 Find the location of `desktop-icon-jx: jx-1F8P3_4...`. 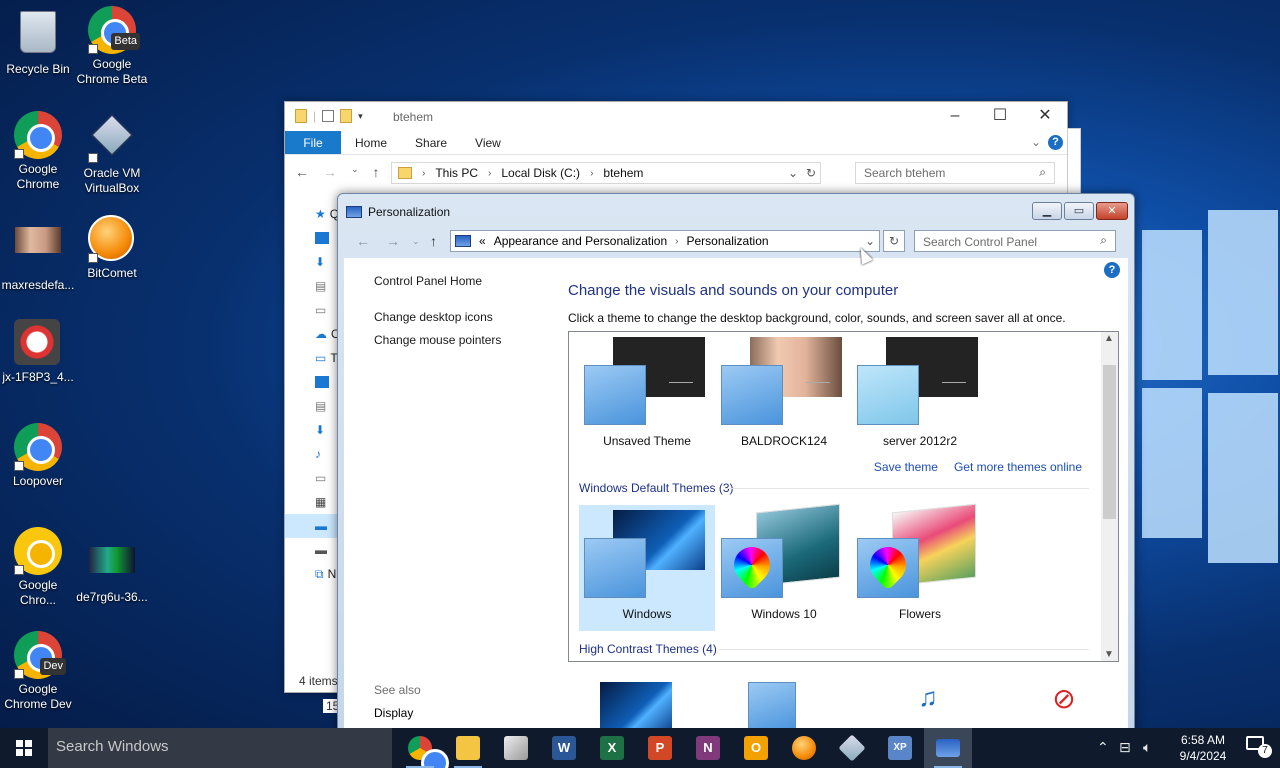

desktop-icon-jx: jx-1F8P3_4... is located at coordinates (38, 352).